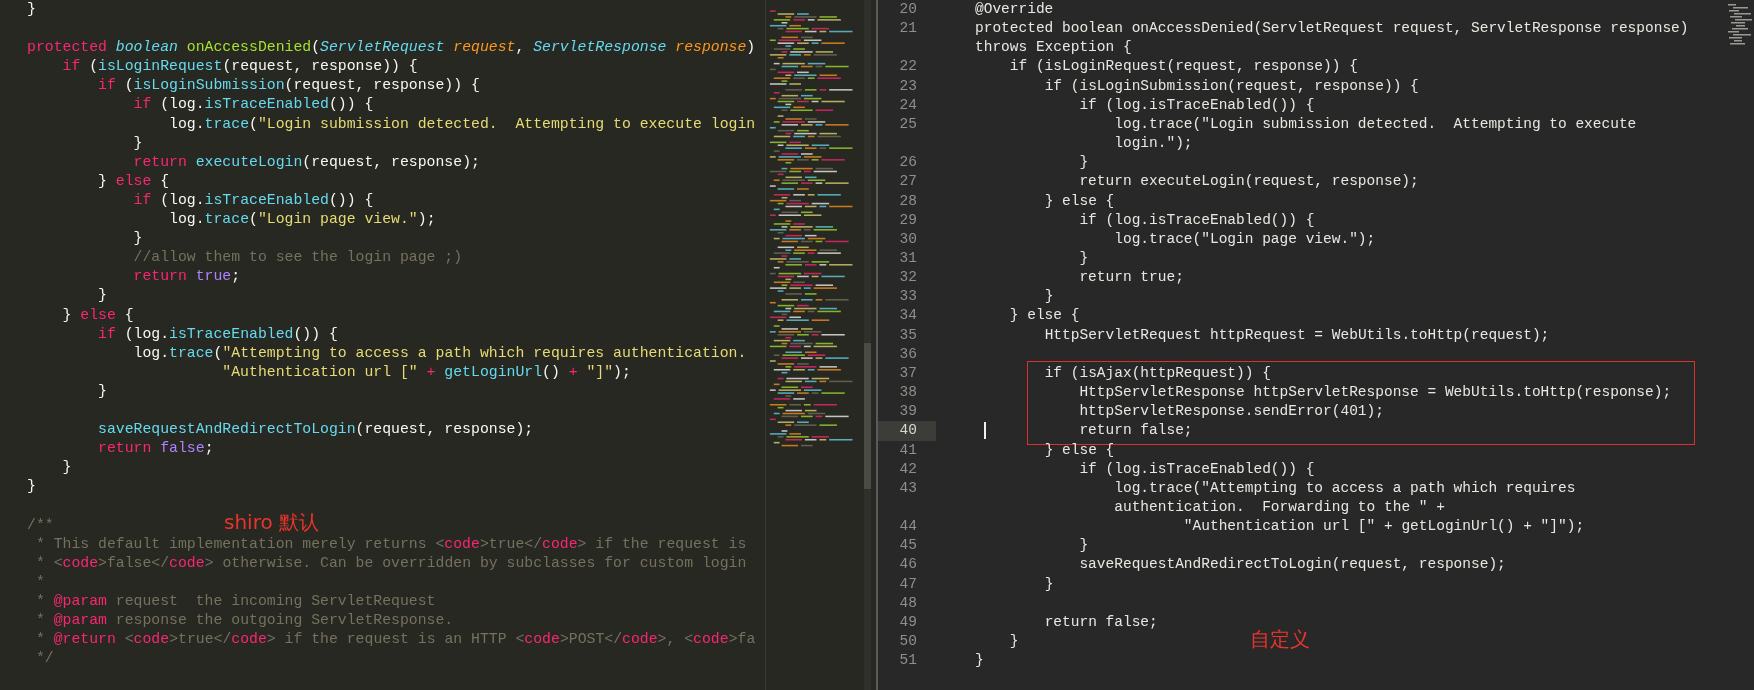 The height and width of the screenshot is (690, 1754). What do you see at coordinates (908, 584) in the screenshot?
I see `line-number: 47` at bounding box center [908, 584].